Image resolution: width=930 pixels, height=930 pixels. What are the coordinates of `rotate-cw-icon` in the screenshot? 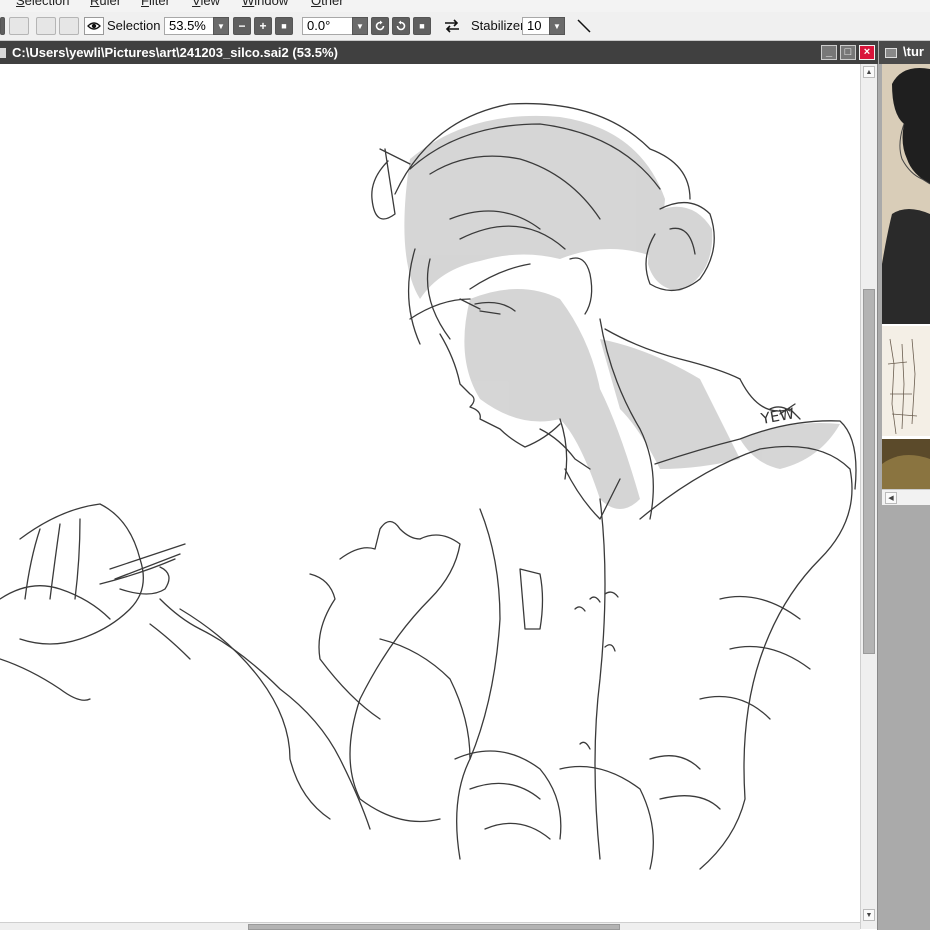 It's located at (401, 25).